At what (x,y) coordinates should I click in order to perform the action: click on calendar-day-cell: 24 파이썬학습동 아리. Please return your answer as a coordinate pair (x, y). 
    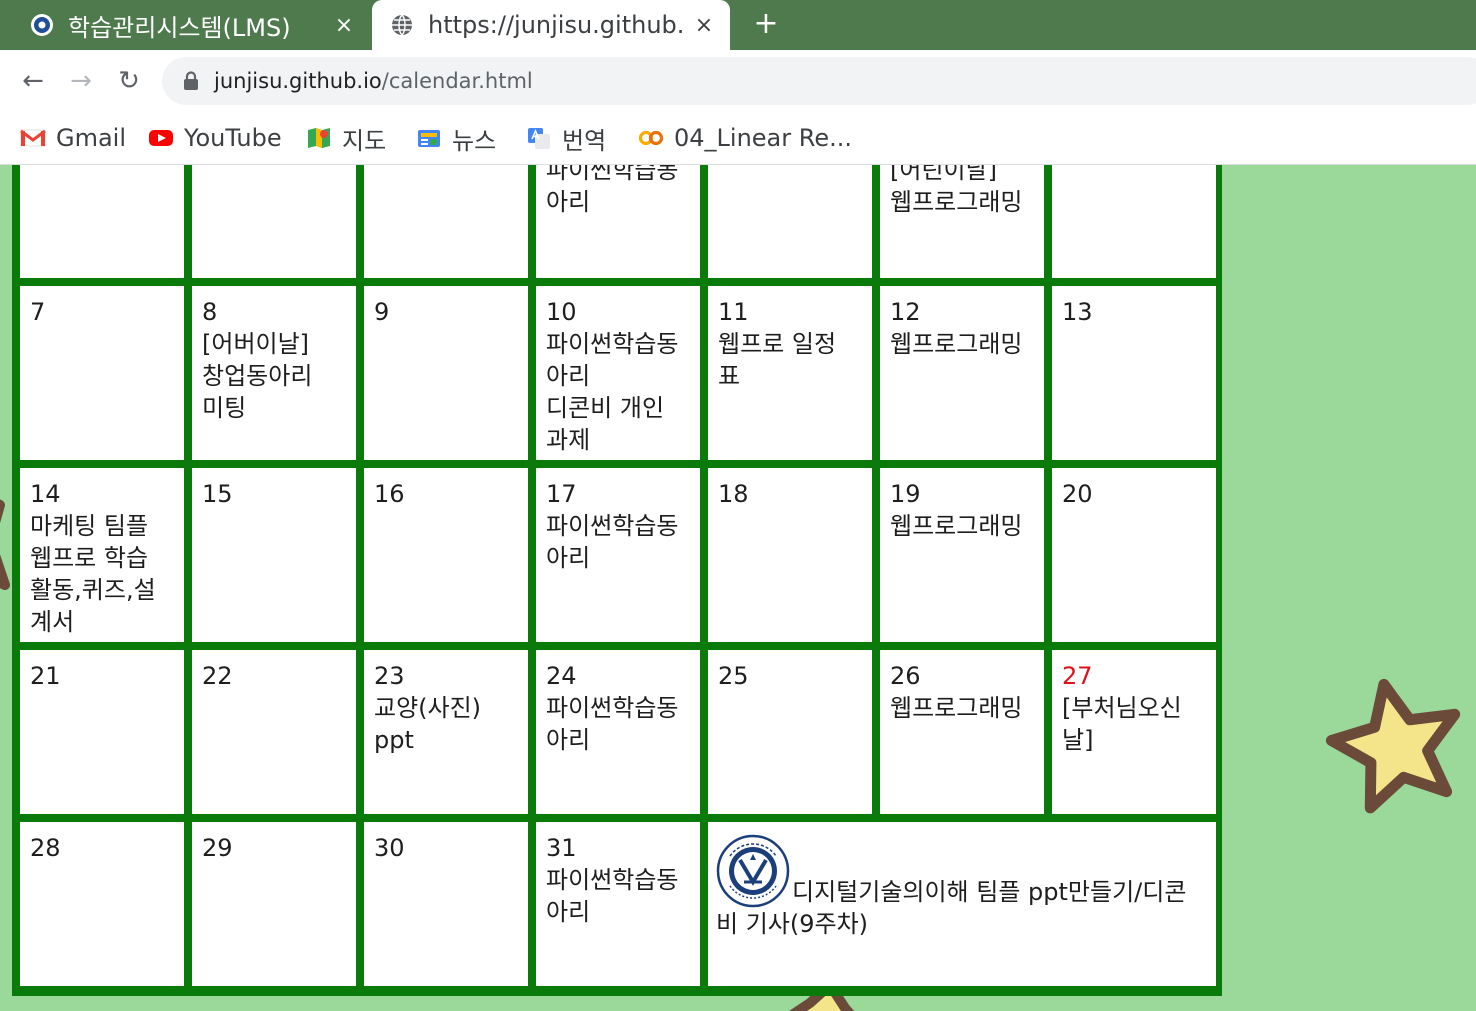
    Looking at the image, I should click on (618, 732).